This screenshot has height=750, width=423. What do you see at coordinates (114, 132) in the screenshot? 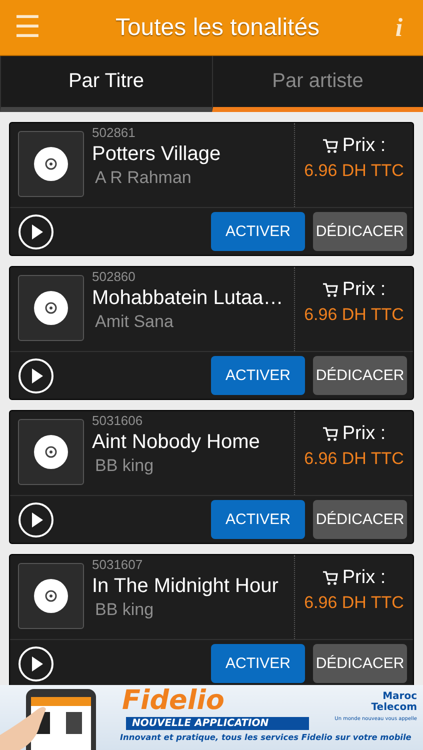
I see `tone-code: 502861` at bounding box center [114, 132].